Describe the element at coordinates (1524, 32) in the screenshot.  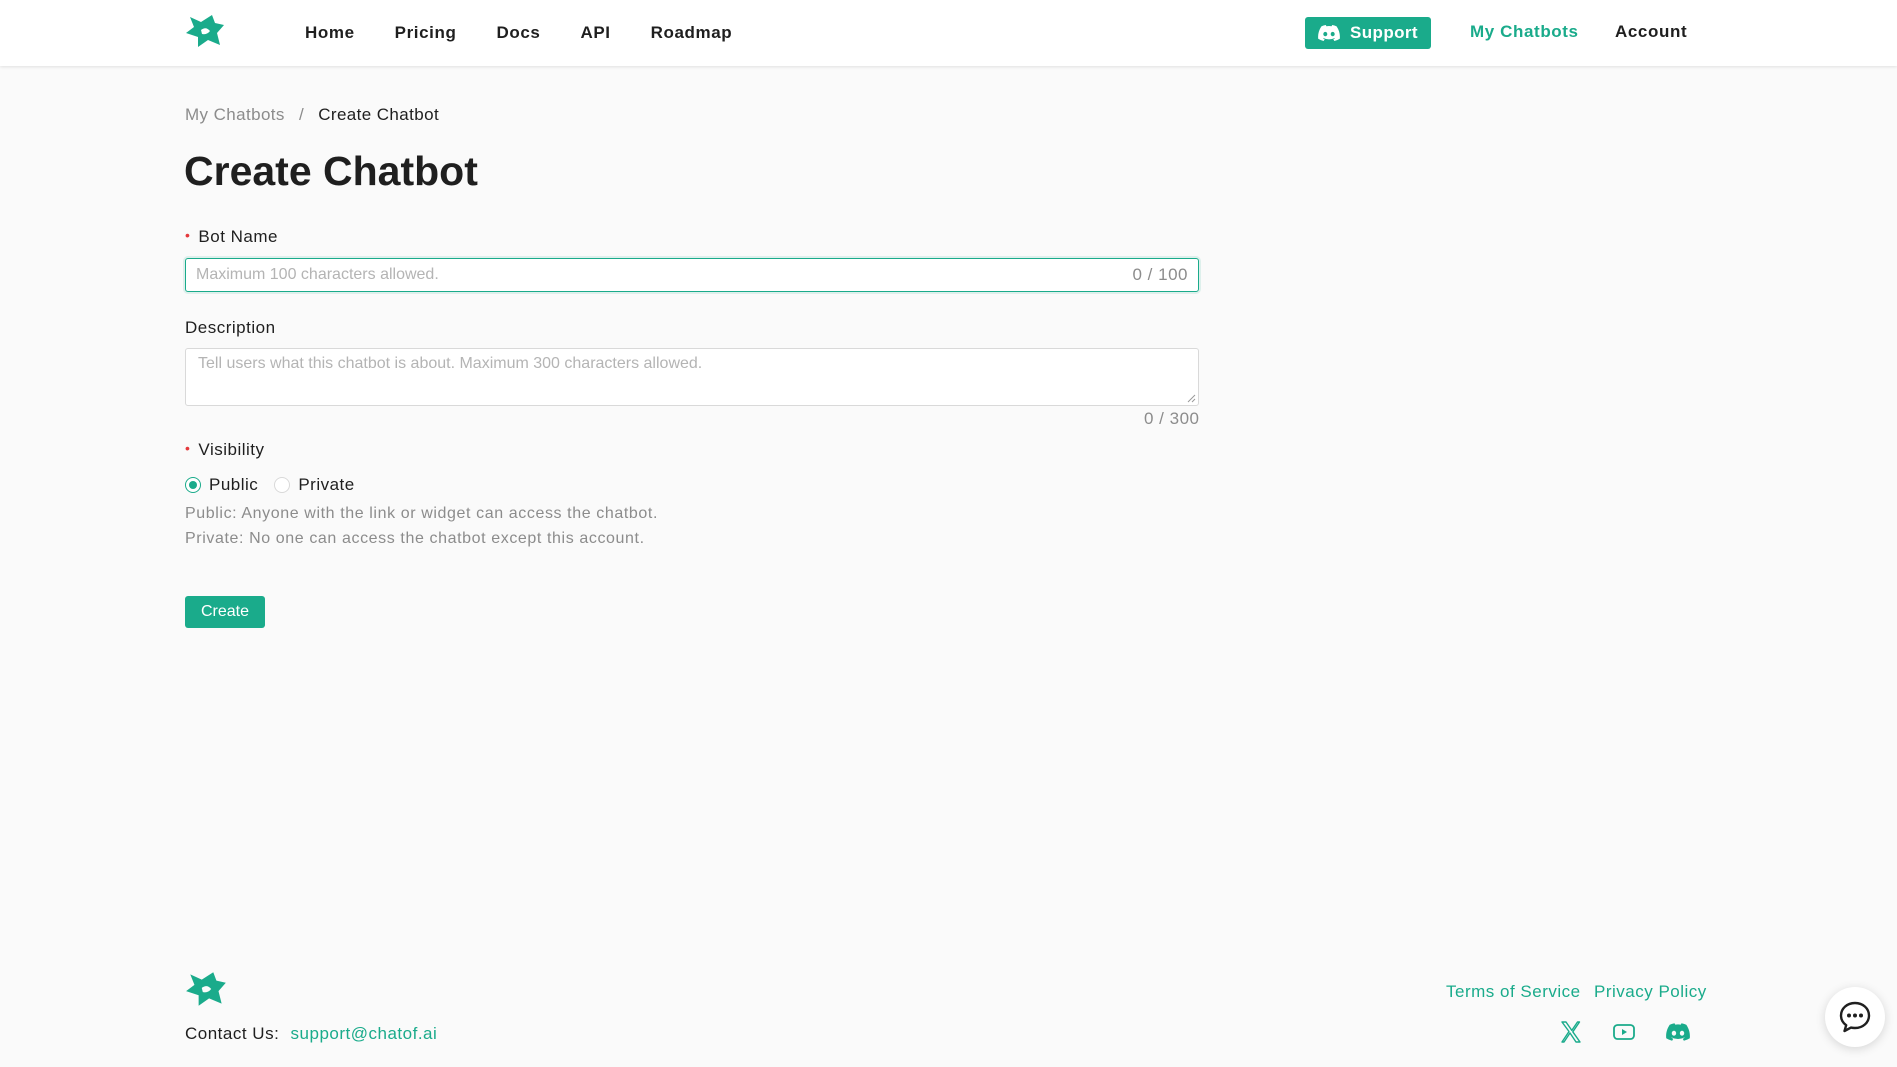
I see `nav-my-chatbots: My Chatbots` at that location.